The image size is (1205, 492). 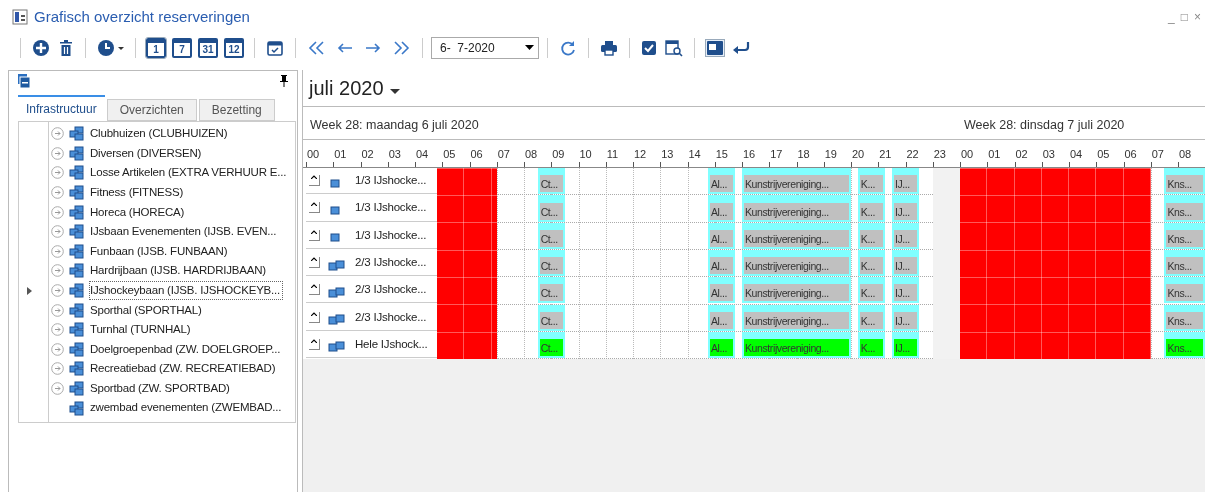 I want to click on tree-item: Recreatiebad (ZW. RECREATIEBAD), so click(x=183, y=369).